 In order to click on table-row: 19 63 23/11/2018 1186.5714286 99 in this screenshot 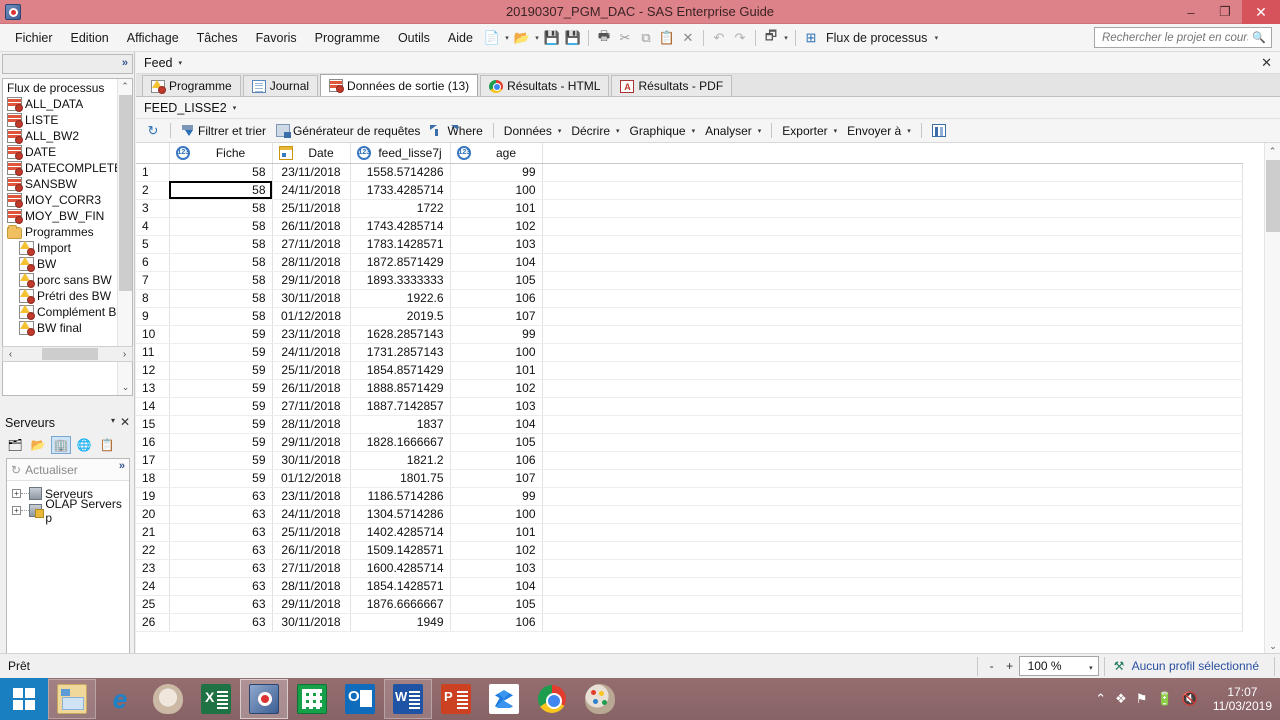, I will do `click(689, 496)`.